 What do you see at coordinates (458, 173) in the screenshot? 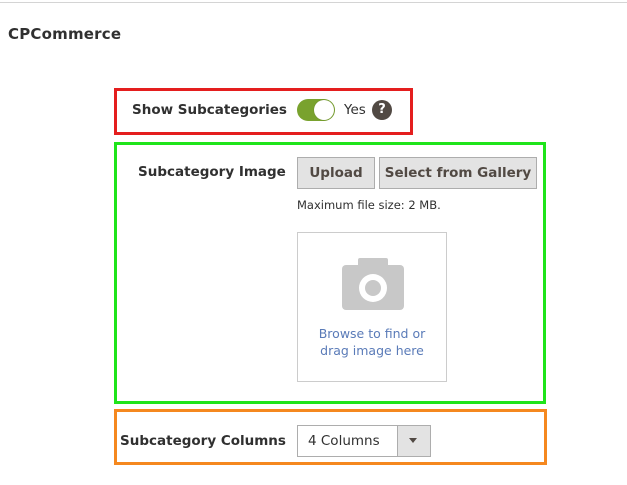
I see `select-from-gallery-button: Select from Gallery` at bounding box center [458, 173].